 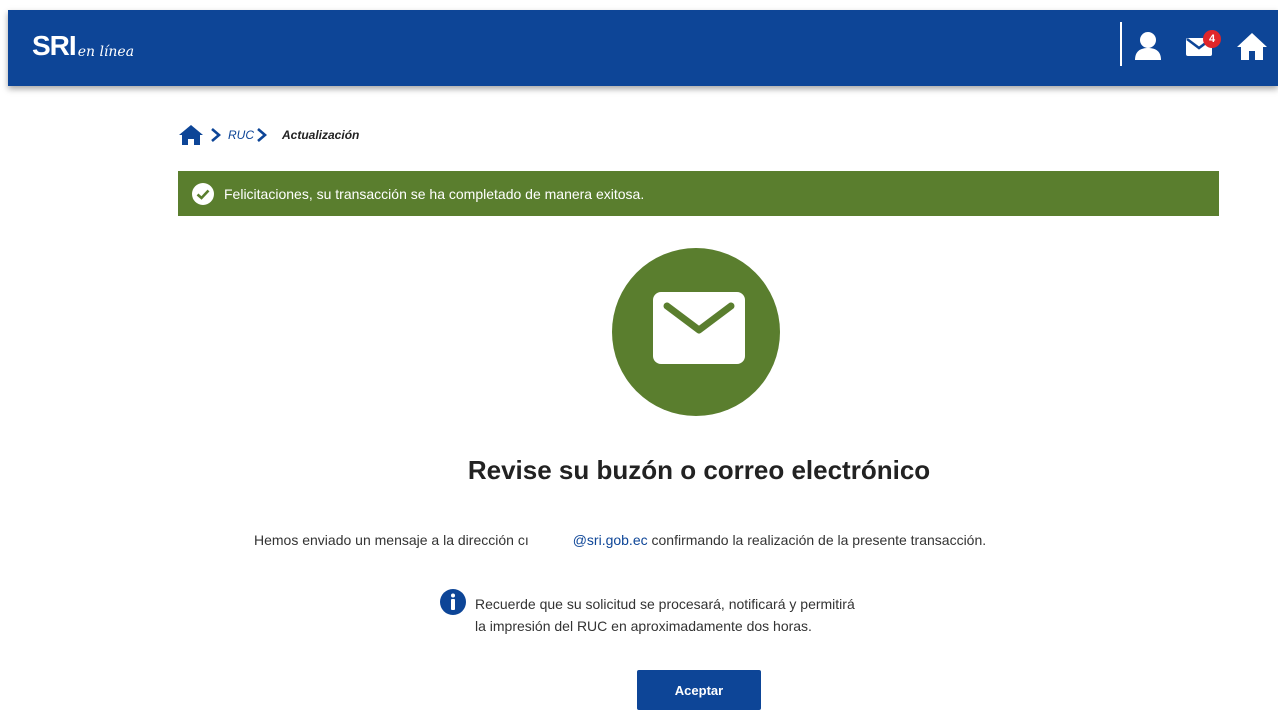 What do you see at coordinates (1121, 44) in the screenshot?
I see `header-divider` at bounding box center [1121, 44].